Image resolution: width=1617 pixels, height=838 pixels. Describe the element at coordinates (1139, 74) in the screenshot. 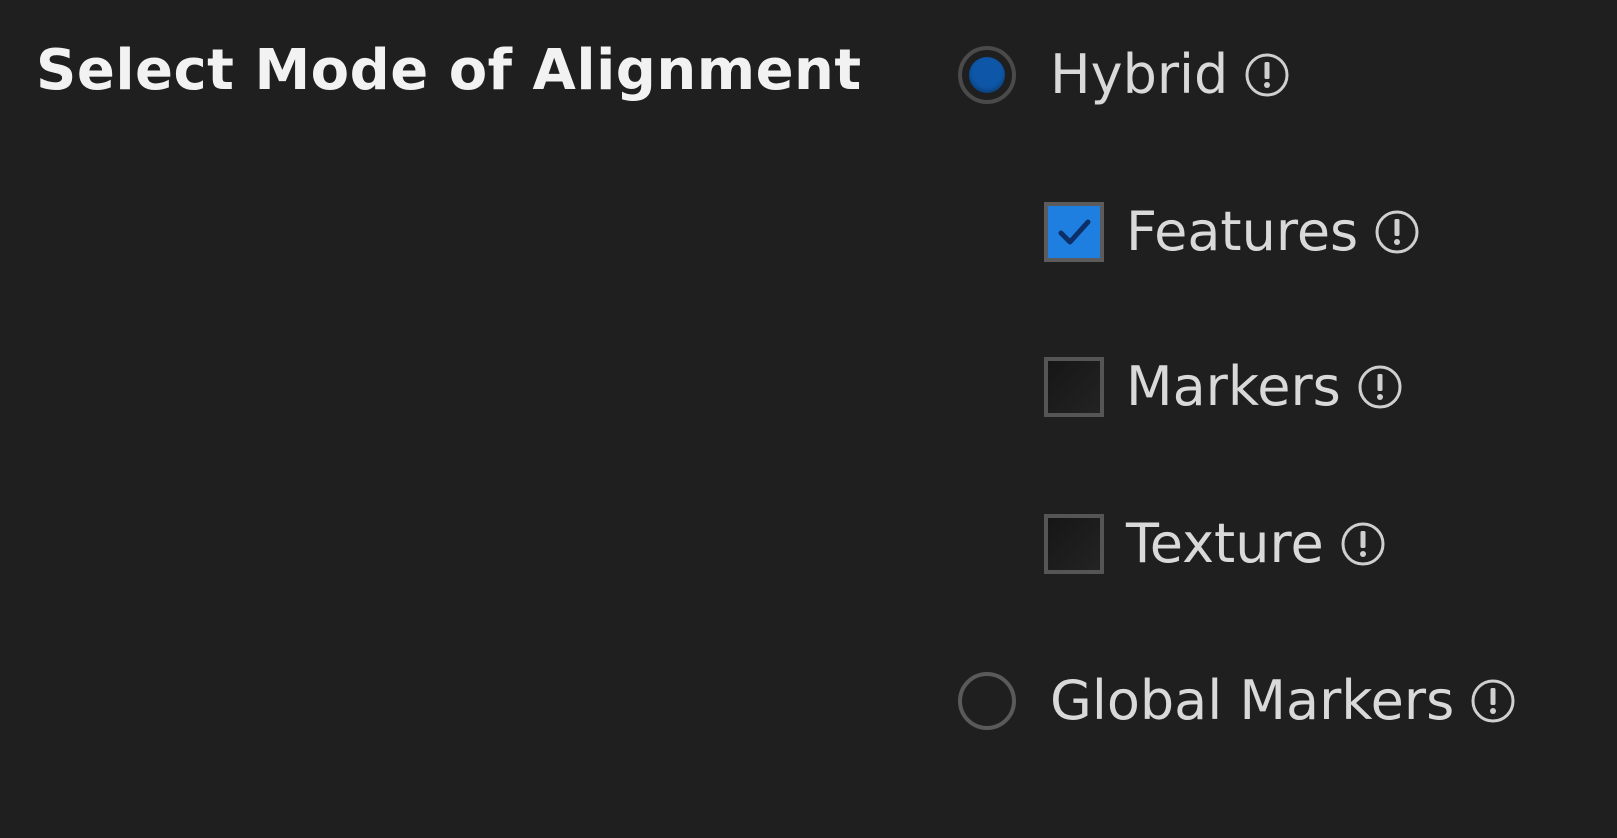

I see `hybrid-label: Hybrid` at that location.